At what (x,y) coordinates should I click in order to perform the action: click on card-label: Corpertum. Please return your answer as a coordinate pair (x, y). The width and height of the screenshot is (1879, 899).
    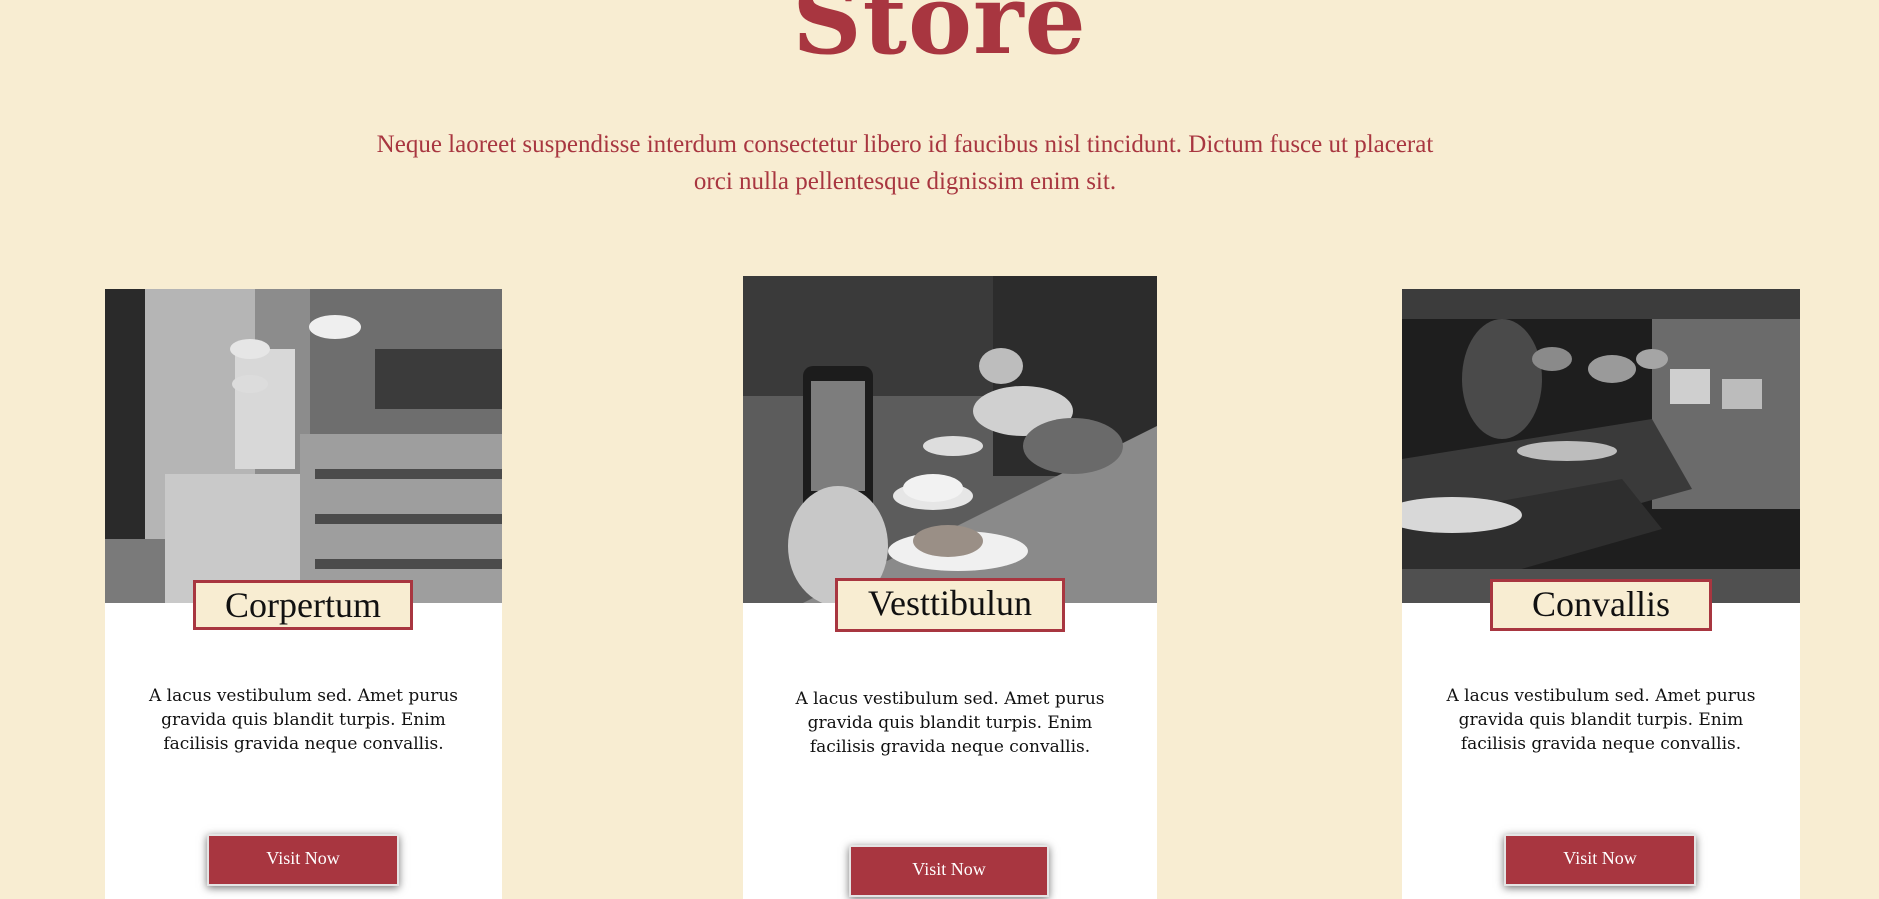
    Looking at the image, I should click on (303, 605).